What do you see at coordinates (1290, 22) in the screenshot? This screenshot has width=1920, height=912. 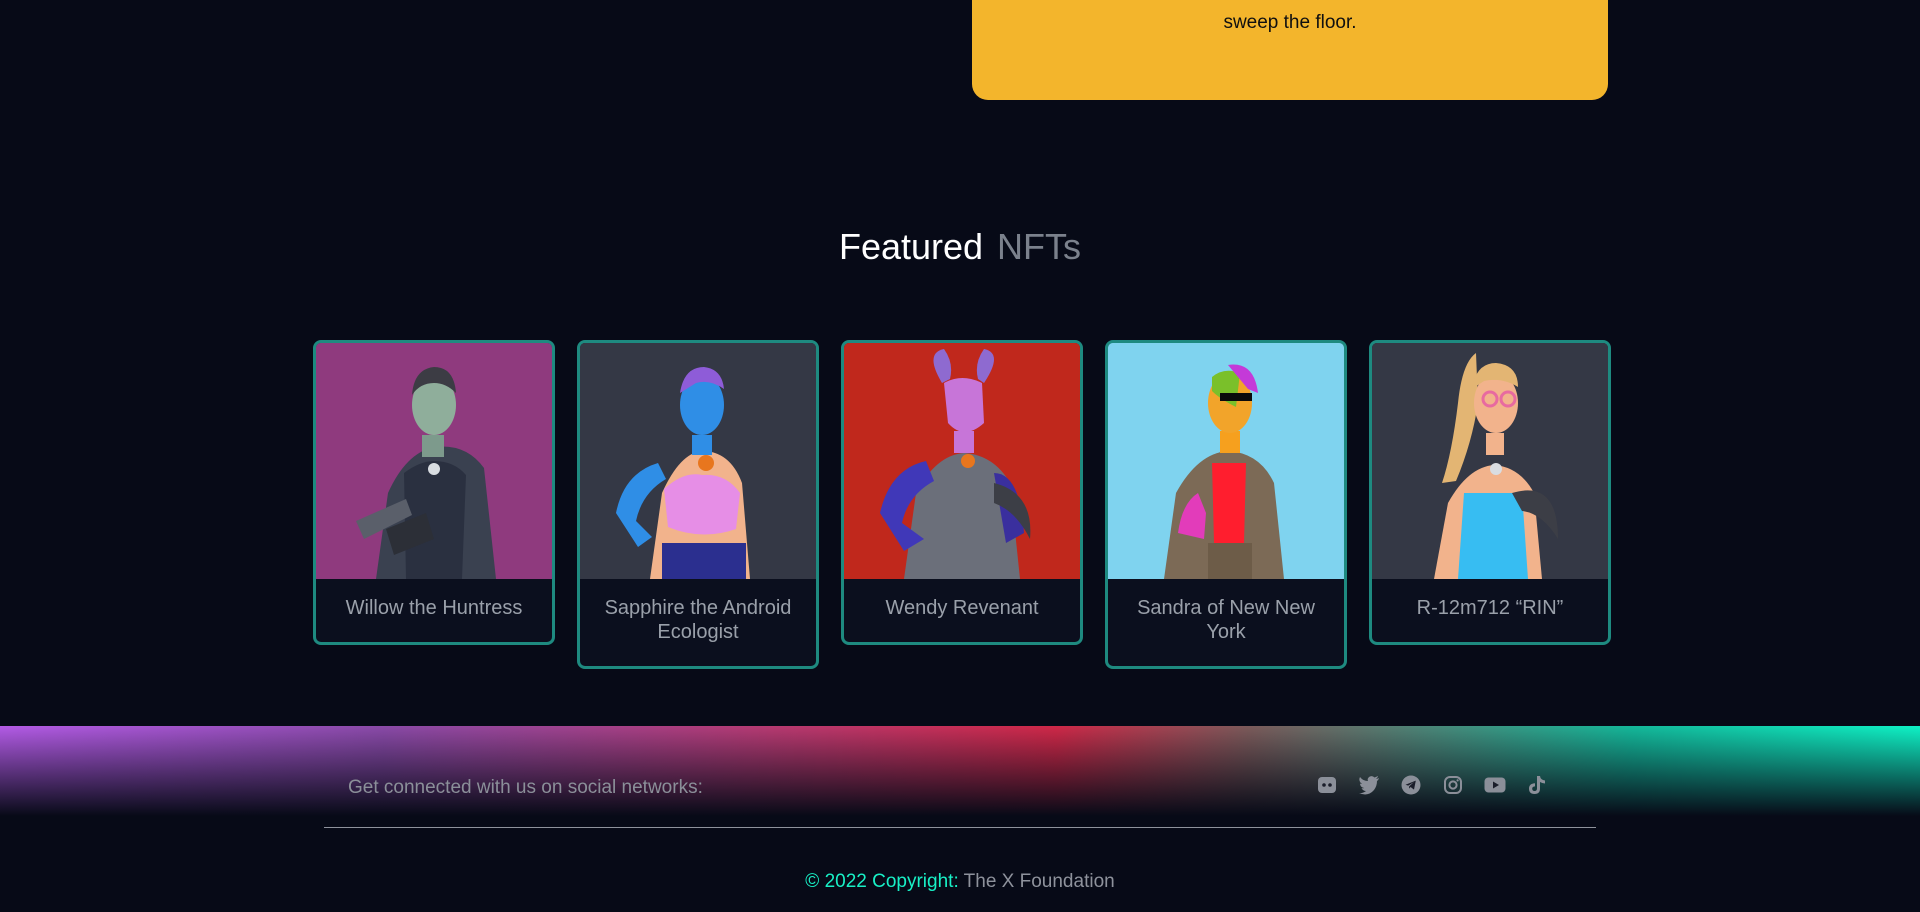 I see `info-card-text: sweep the floor.` at bounding box center [1290, 22].